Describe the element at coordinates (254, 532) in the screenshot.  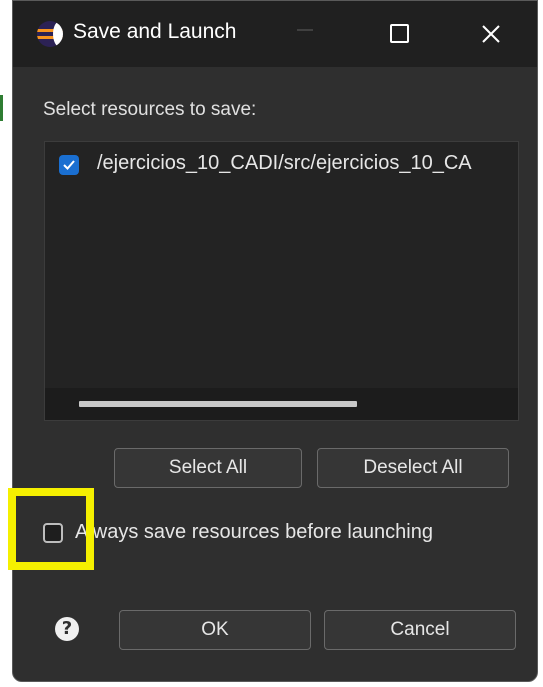
I see `always-save-label: Always save resources before launching` at that location.